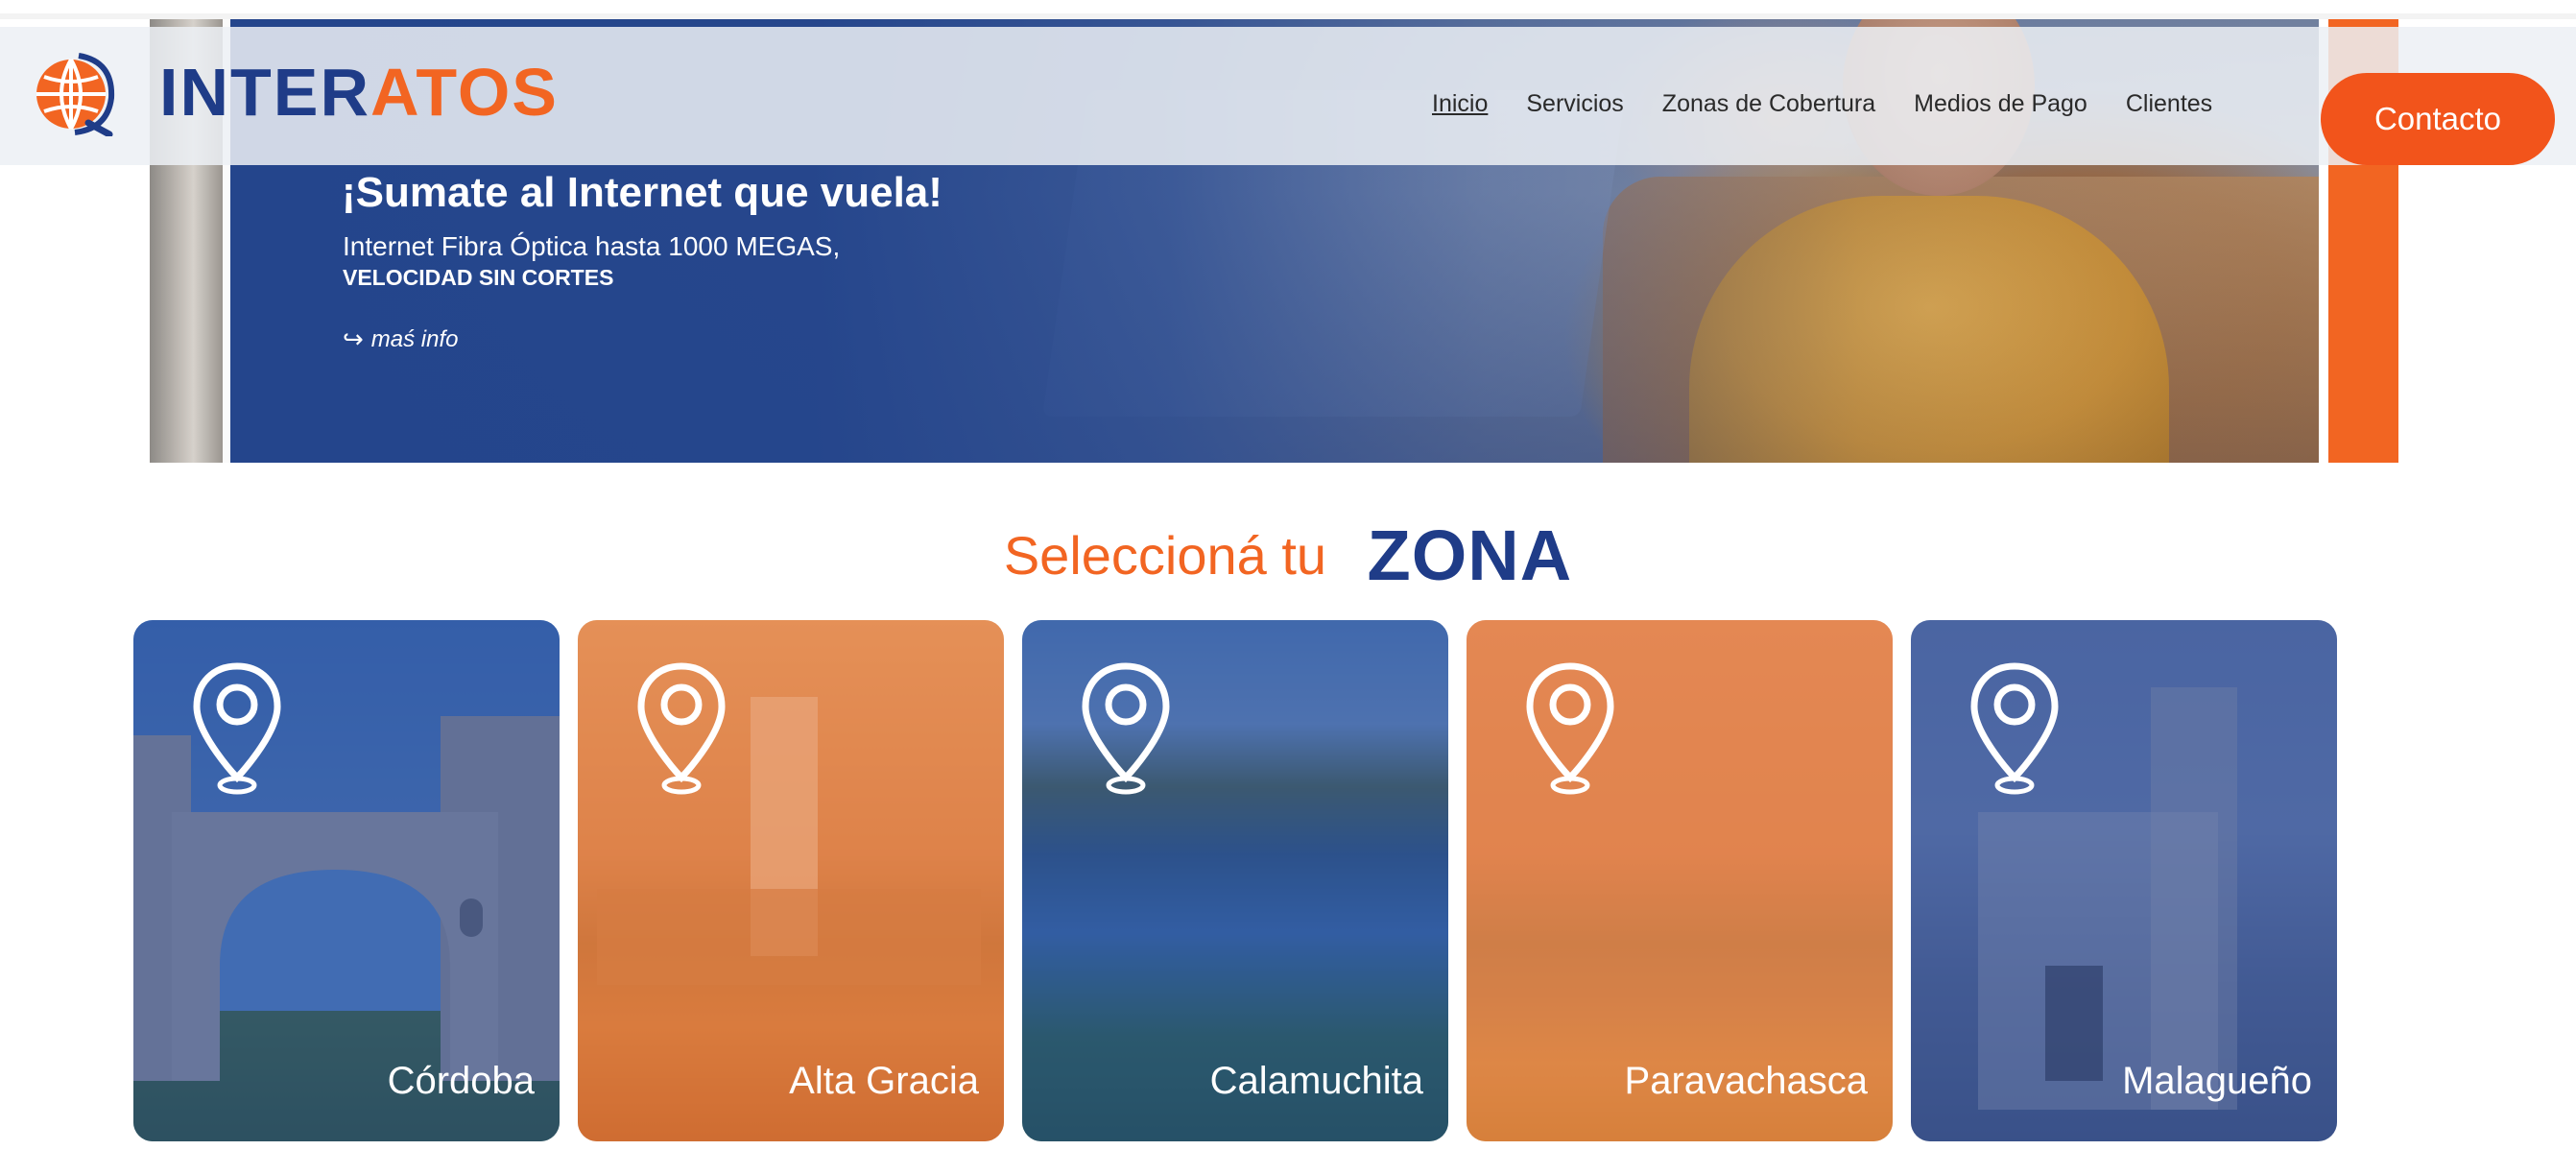 This screenshot has width=2576, height=1174. Describe the element at coordinates (1165, 555) in the screenshot. I see `zone-heading-light: Seleccioná tu` at that location.